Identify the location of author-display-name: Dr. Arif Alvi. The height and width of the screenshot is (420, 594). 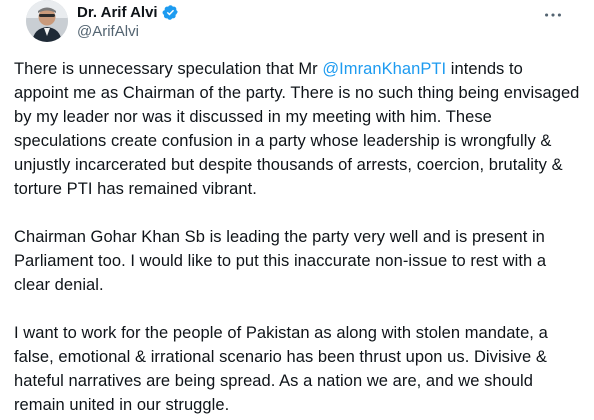
(117, 12).